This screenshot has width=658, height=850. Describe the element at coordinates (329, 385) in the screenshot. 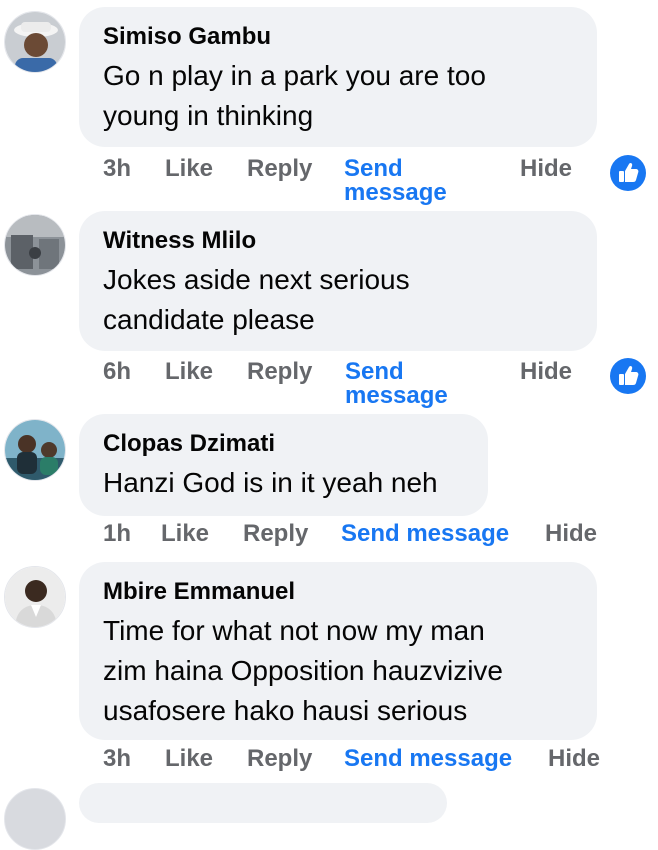

I see `comment-actions: 6h Like Reply Send message Hide` at that location.